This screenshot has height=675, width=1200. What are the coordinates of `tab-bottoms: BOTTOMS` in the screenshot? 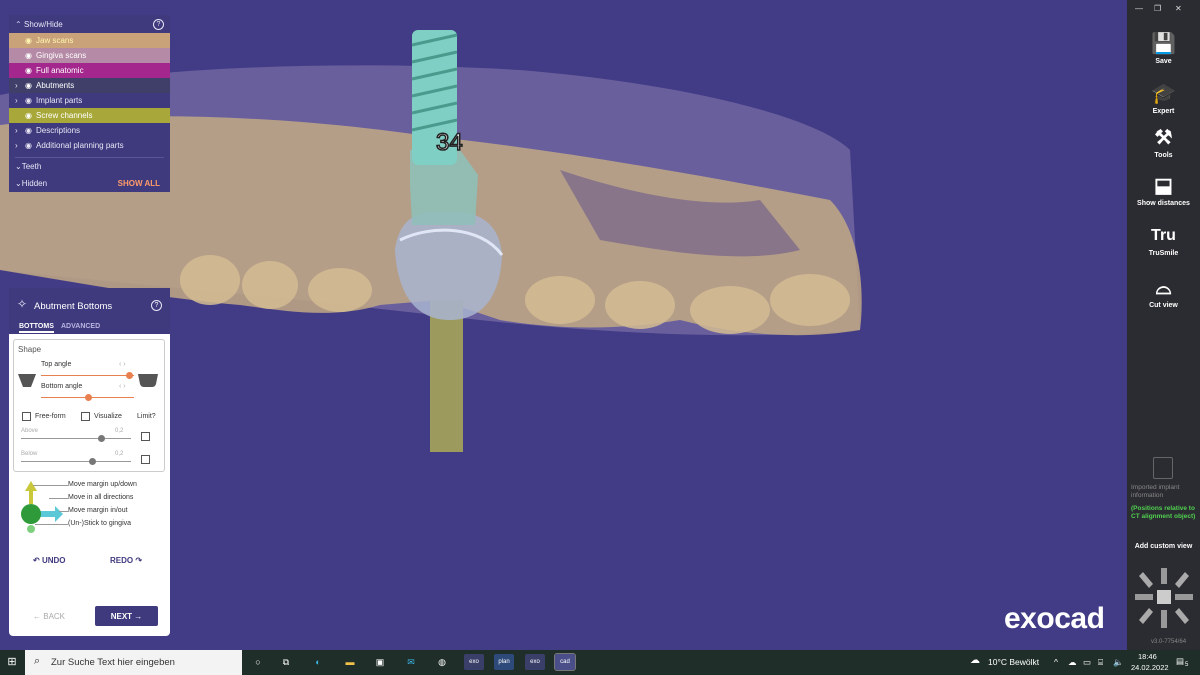 It's located at (36, 328).